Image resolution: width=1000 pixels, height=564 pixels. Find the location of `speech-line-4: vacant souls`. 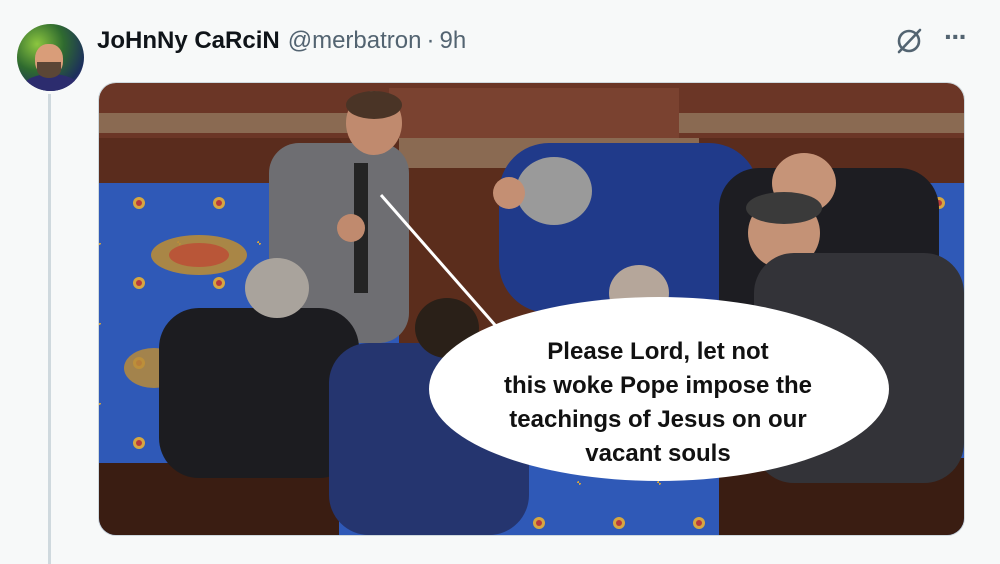

speech-line-4: vacant souls is located at coordinates (658, 453).